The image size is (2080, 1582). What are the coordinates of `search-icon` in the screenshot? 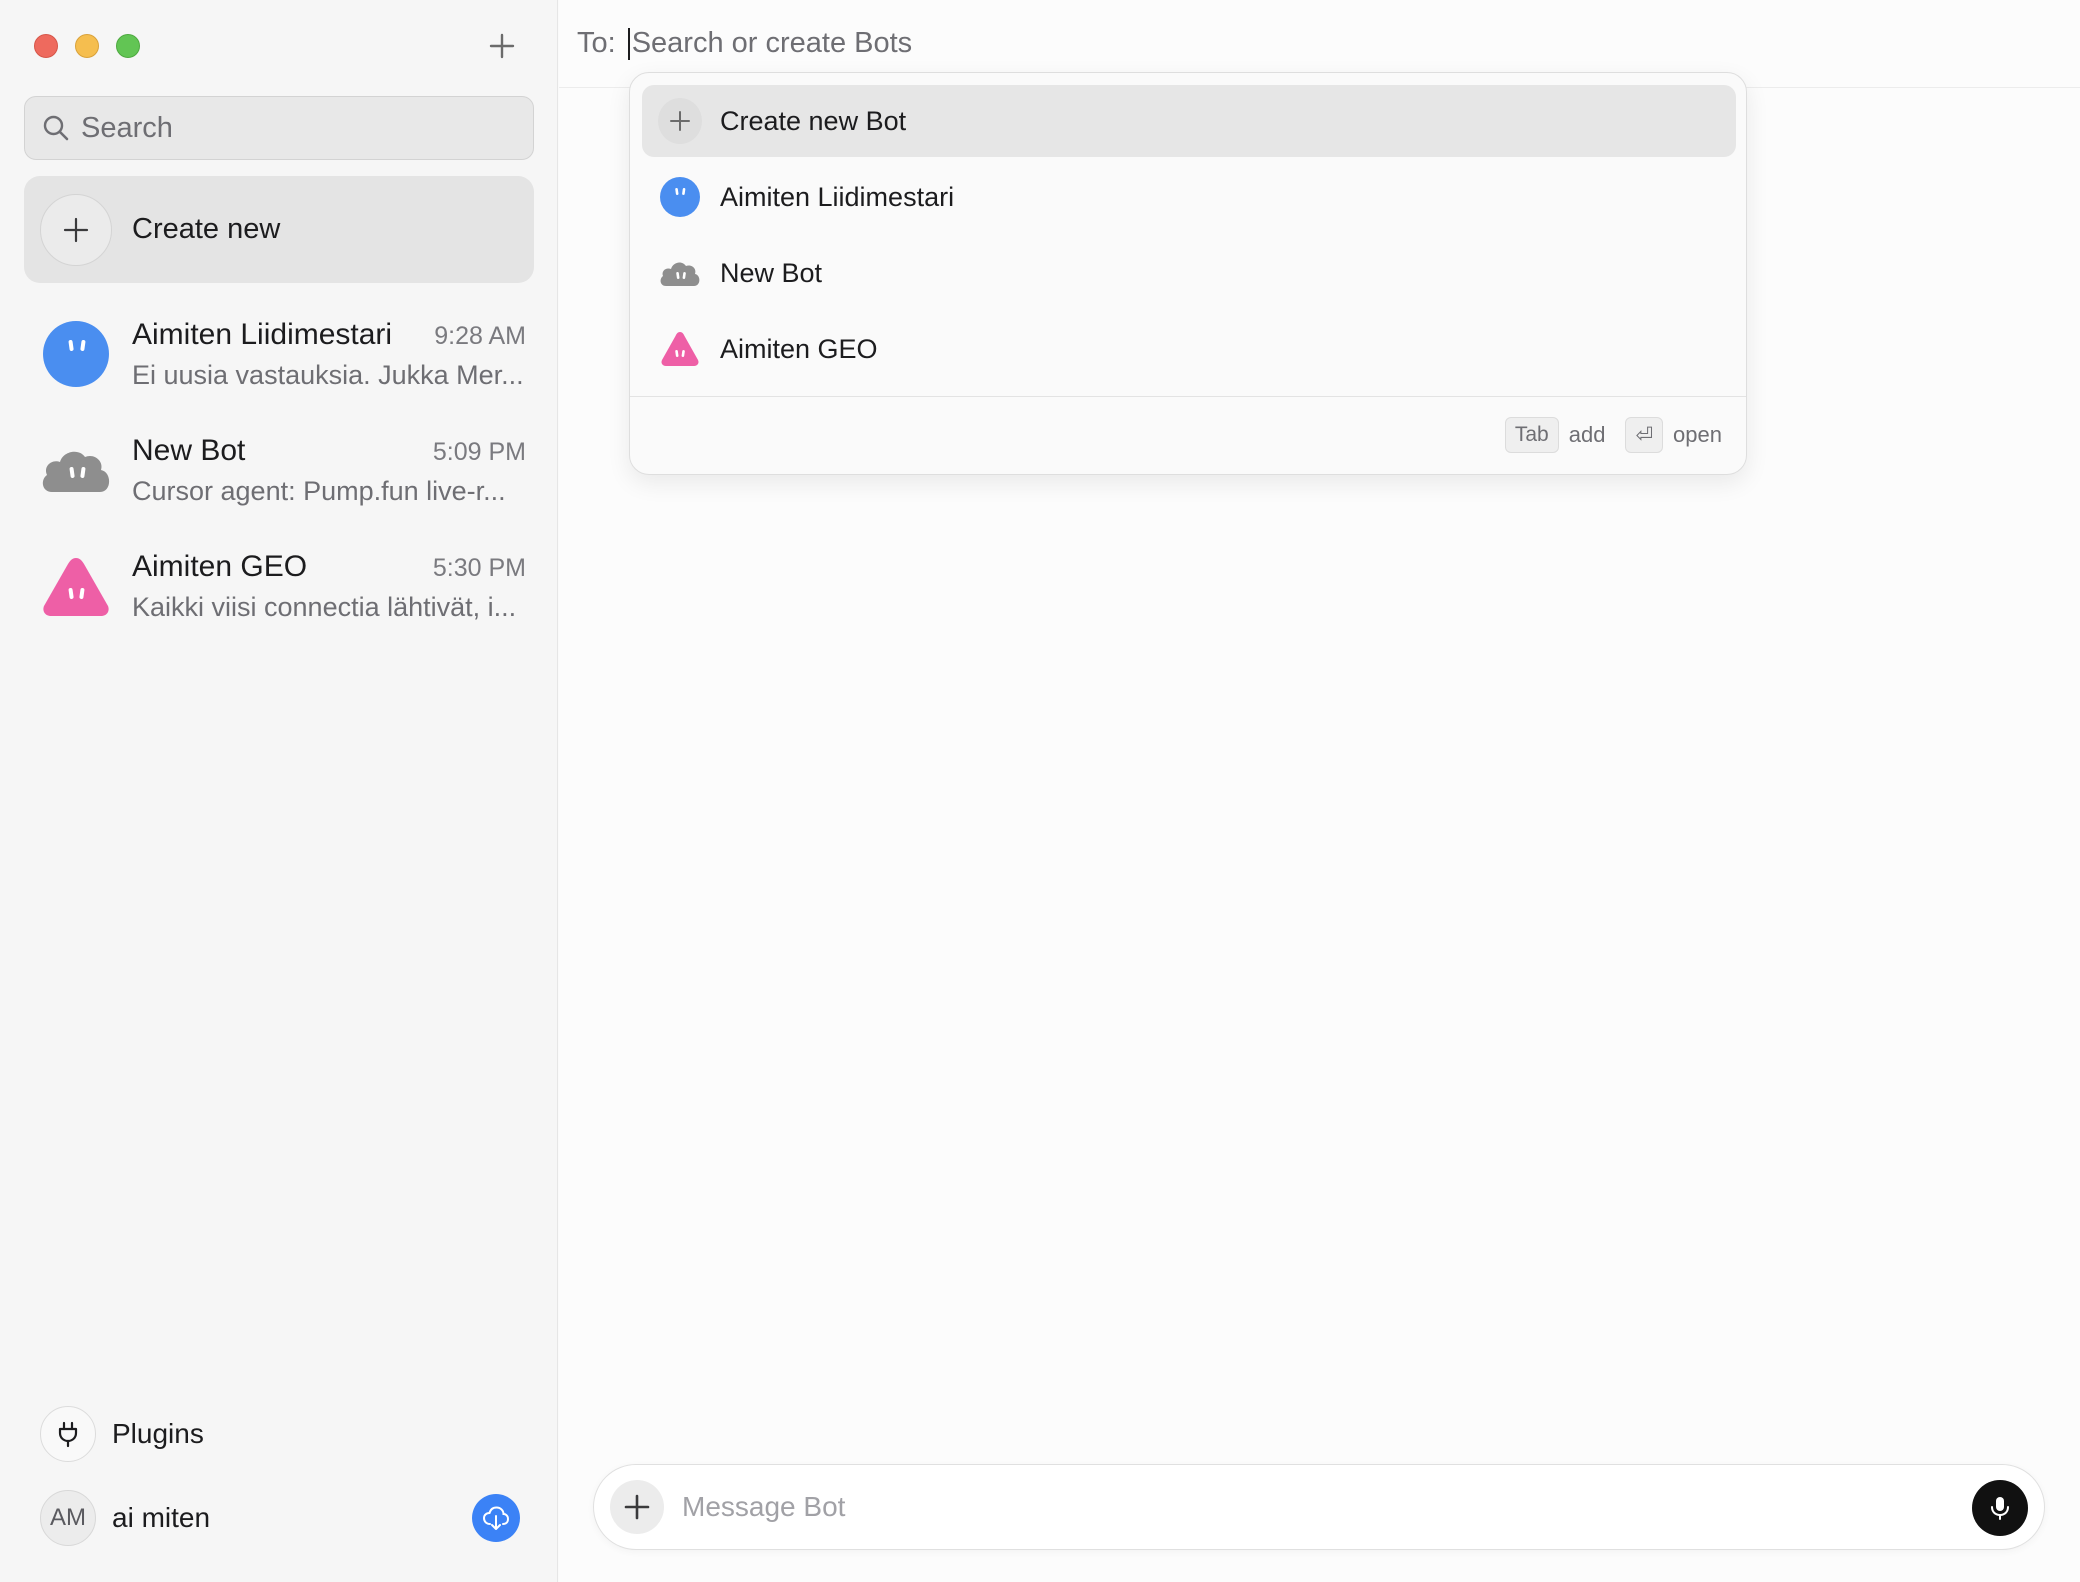 It's located at (56, 128).